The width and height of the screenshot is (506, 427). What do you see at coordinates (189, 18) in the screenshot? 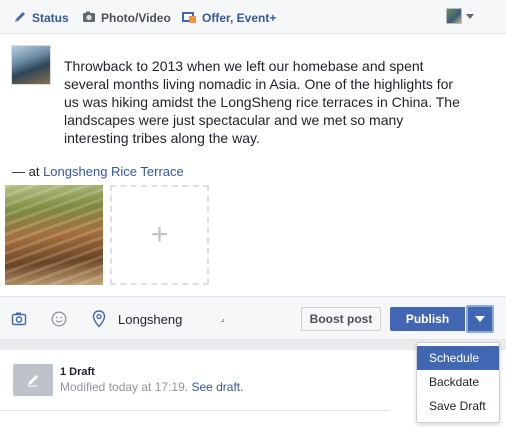
I see `calendar-icon` at bounding box center [189, 18].